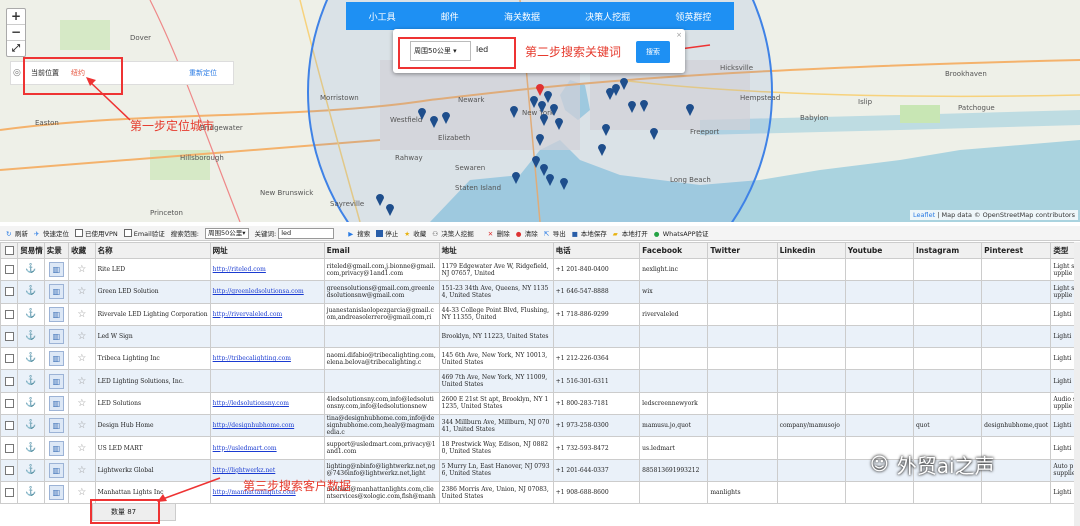 The image size is (1080, 526). Describe the element at coordinates (681, 233) in the screenshot. I see `whatsapp-verify-button: ● WhatsAPP验证` at that location.